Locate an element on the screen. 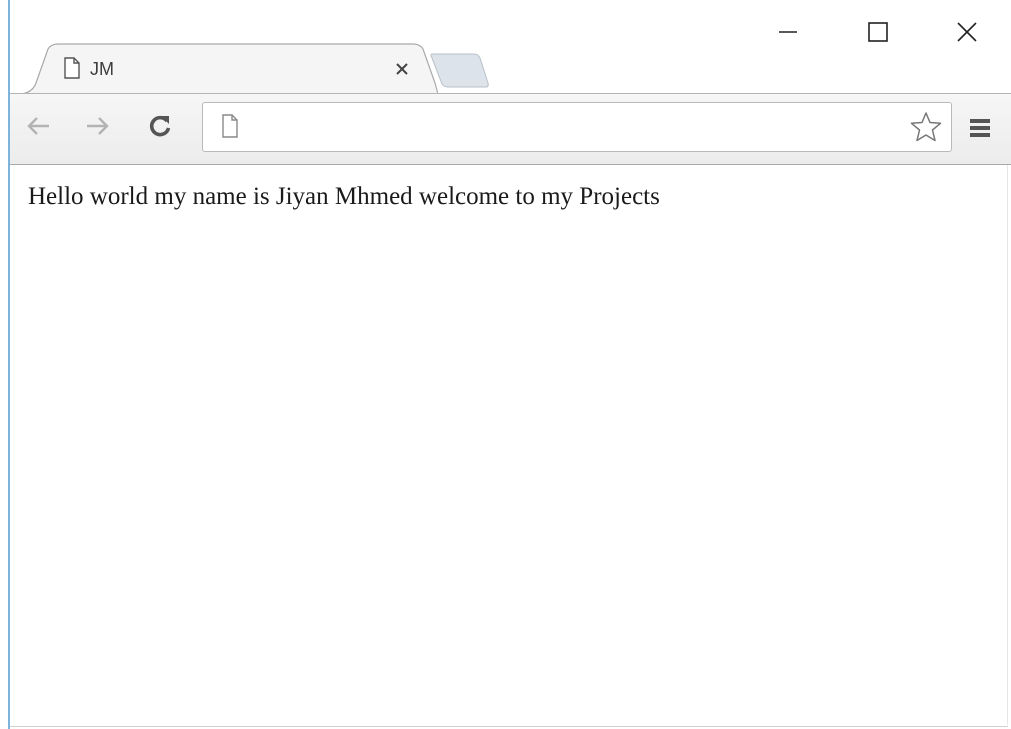  reload-button is located at coordinates (160, 126).